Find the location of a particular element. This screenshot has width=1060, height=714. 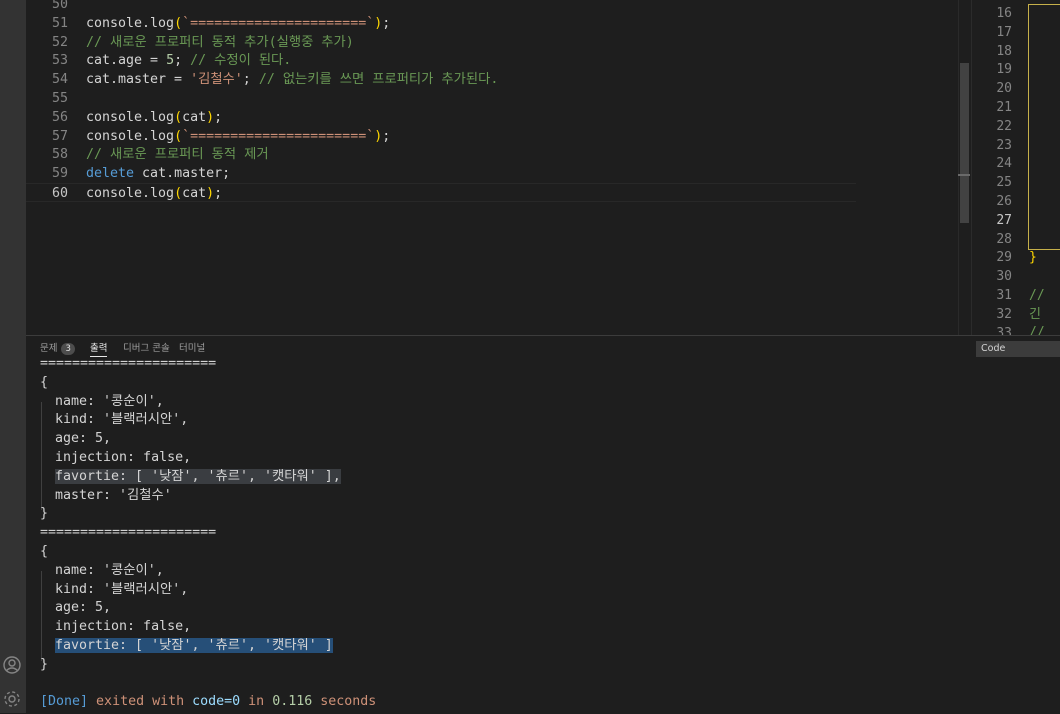

tab-output-label: 출력 is located at coordinates (99, 348).